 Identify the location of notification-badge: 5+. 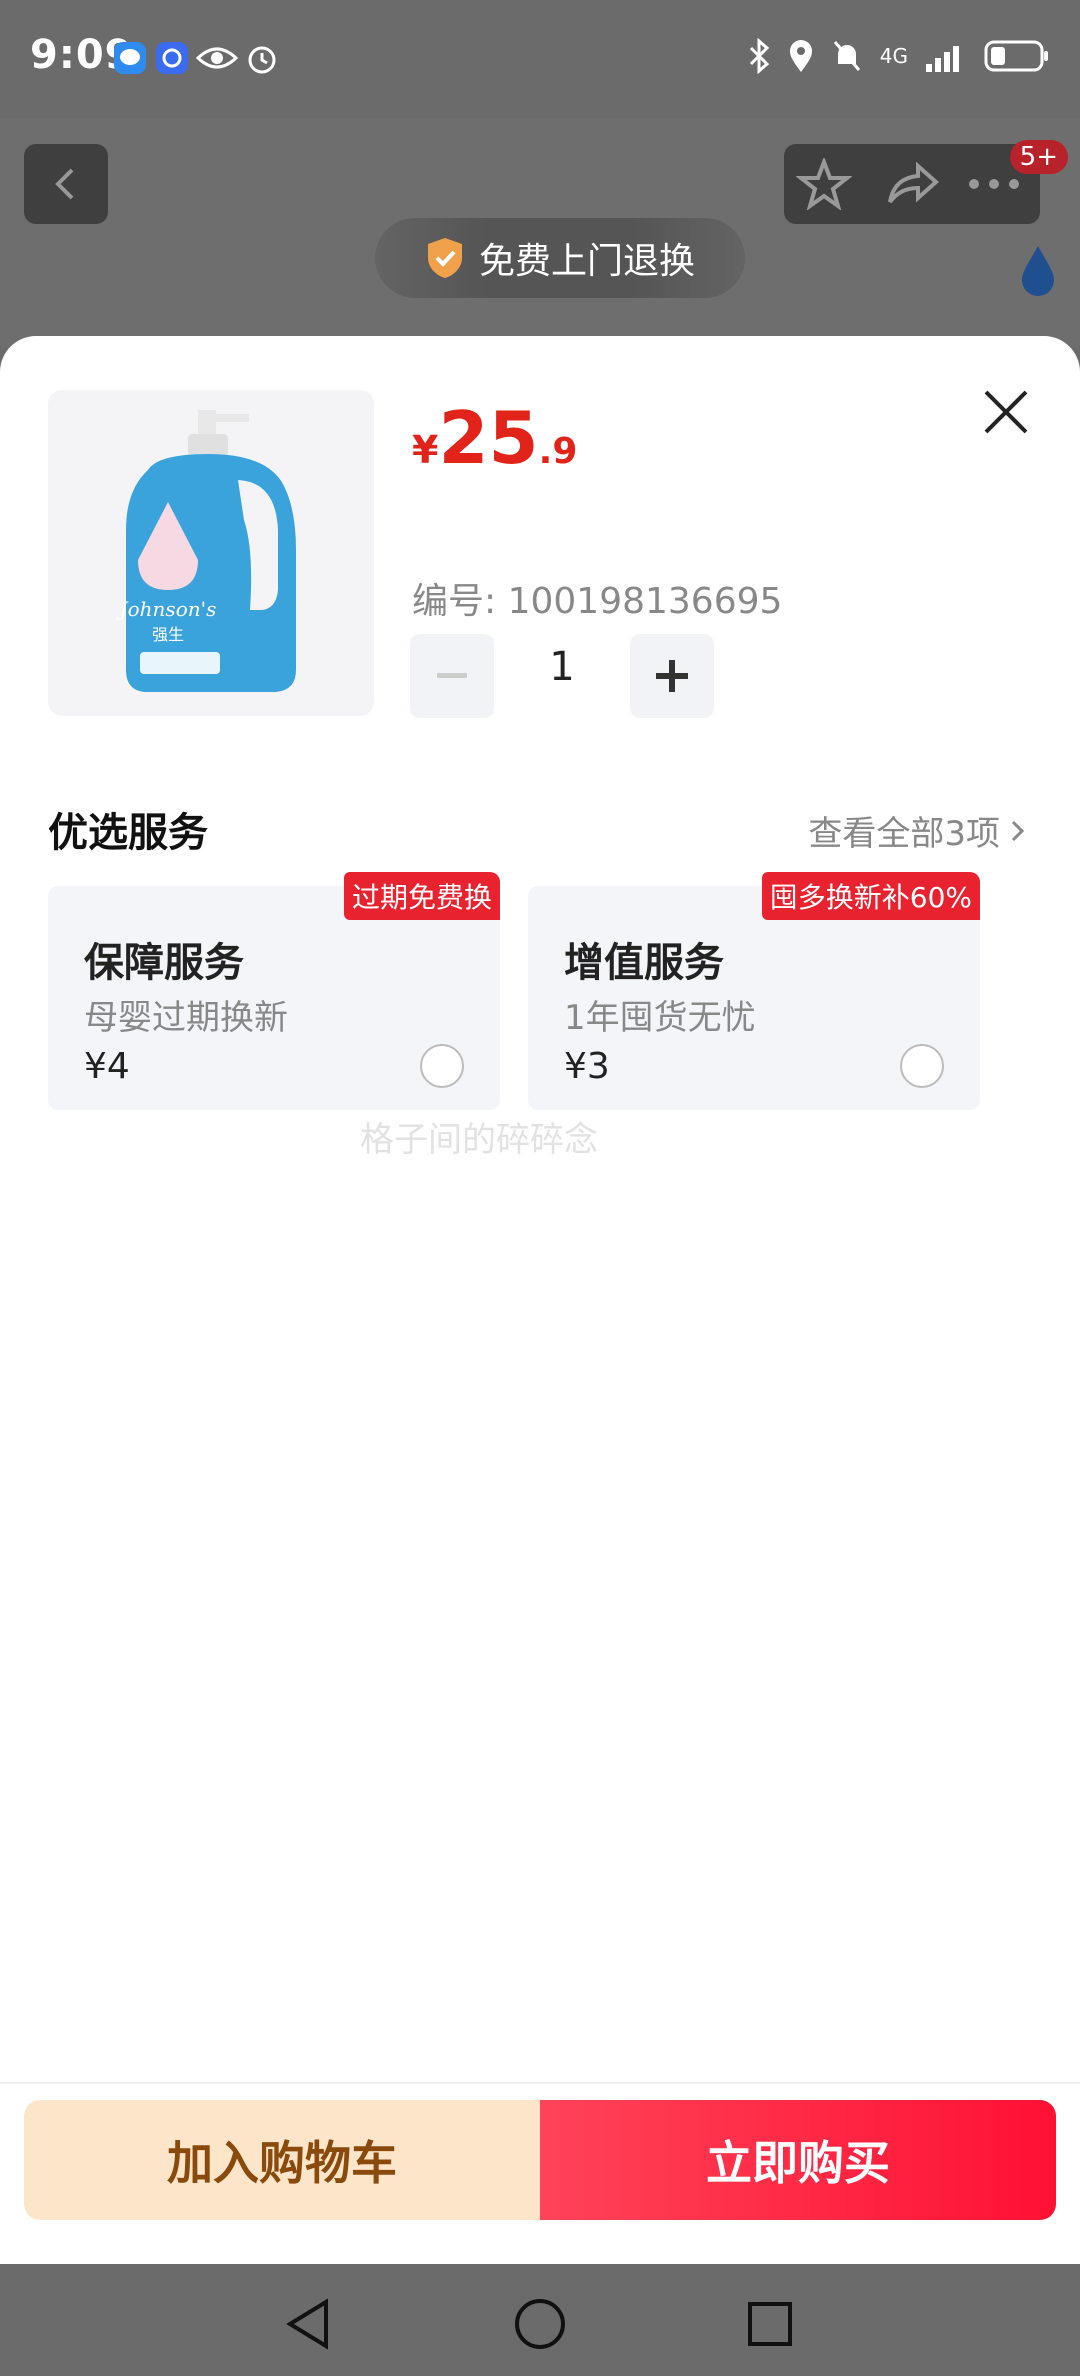
(1038, 157).